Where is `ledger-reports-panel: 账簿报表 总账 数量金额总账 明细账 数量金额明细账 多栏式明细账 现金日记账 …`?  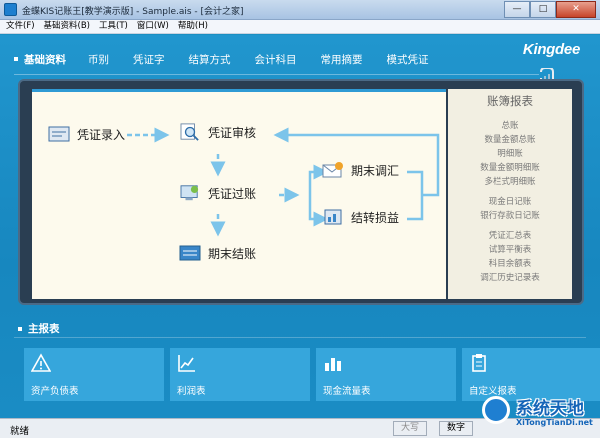
ledger-reports-panel: 账簿报表 总账 数量金额总账 明细账 数量金额明细账 多栏式明细账 现金日记账 … is located at coordinates (510, 194).